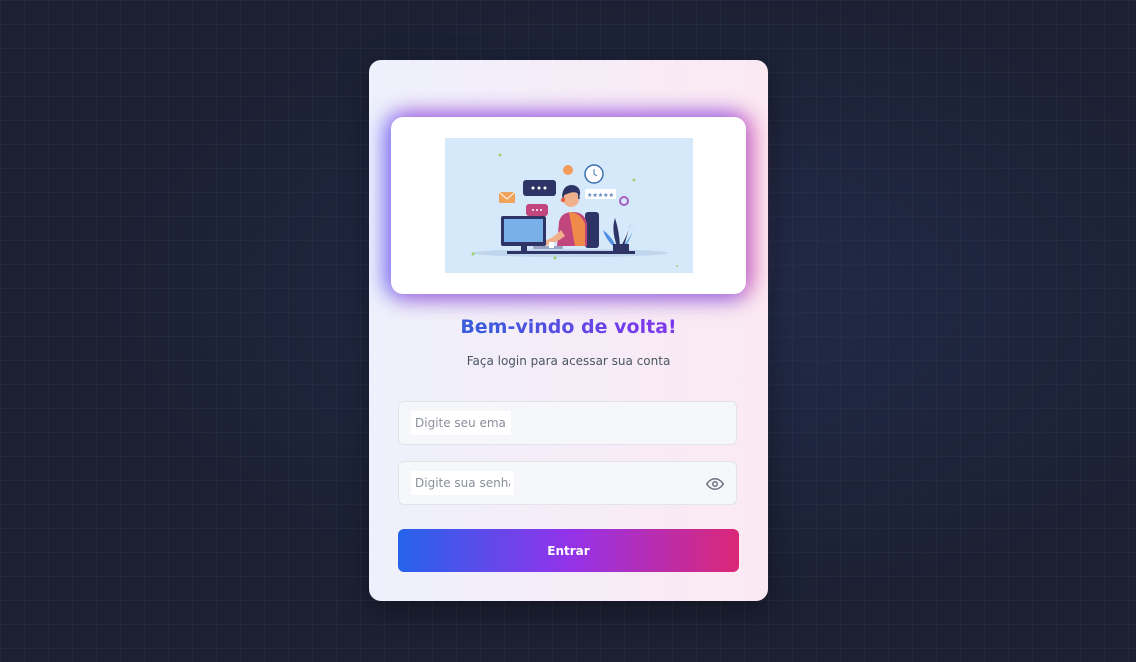 The width and height of the screenshot is (1136, 662). I want to click on customer-support-illustration: ★★★★★, so click(569, 205).